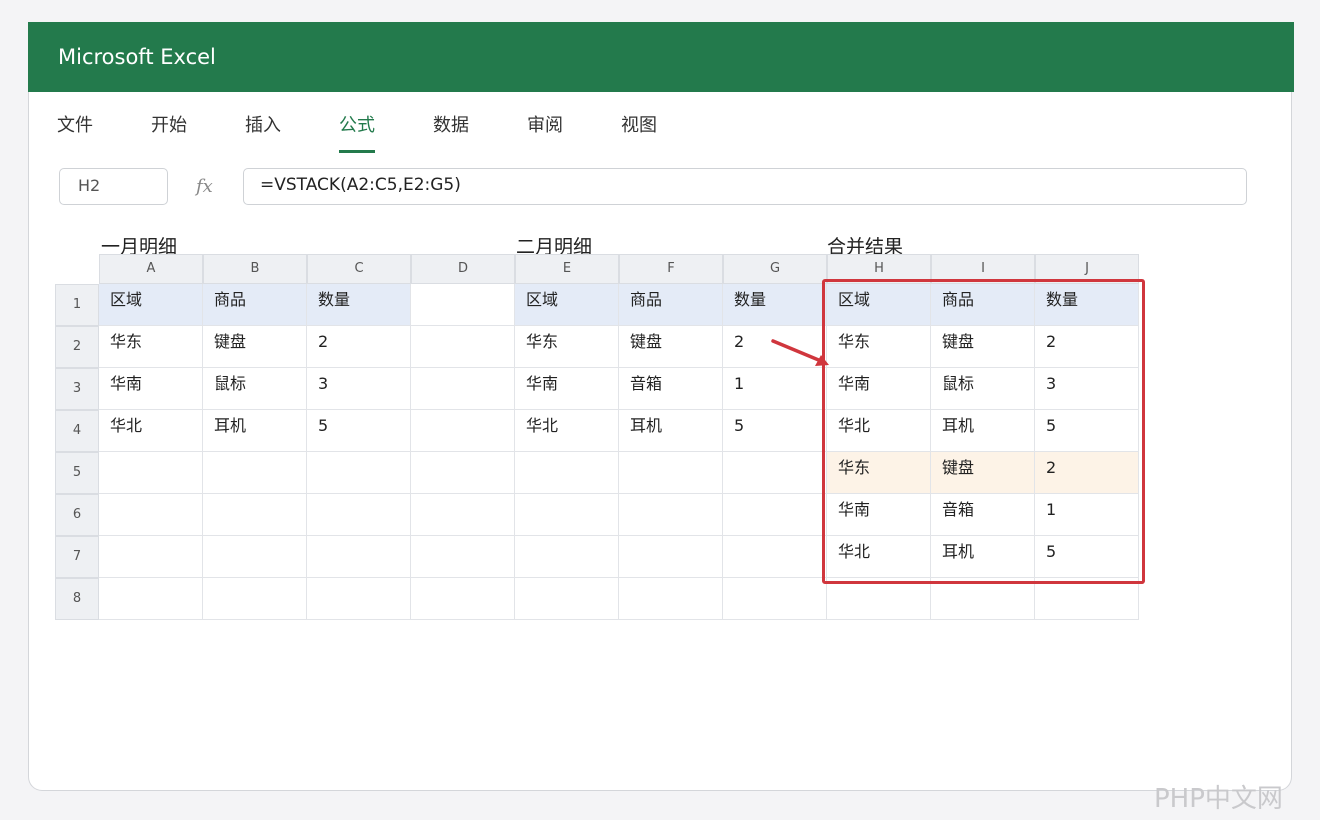 This screenshot has width=1320, height=820. I want to click on cell-b6, so click(255, 515).